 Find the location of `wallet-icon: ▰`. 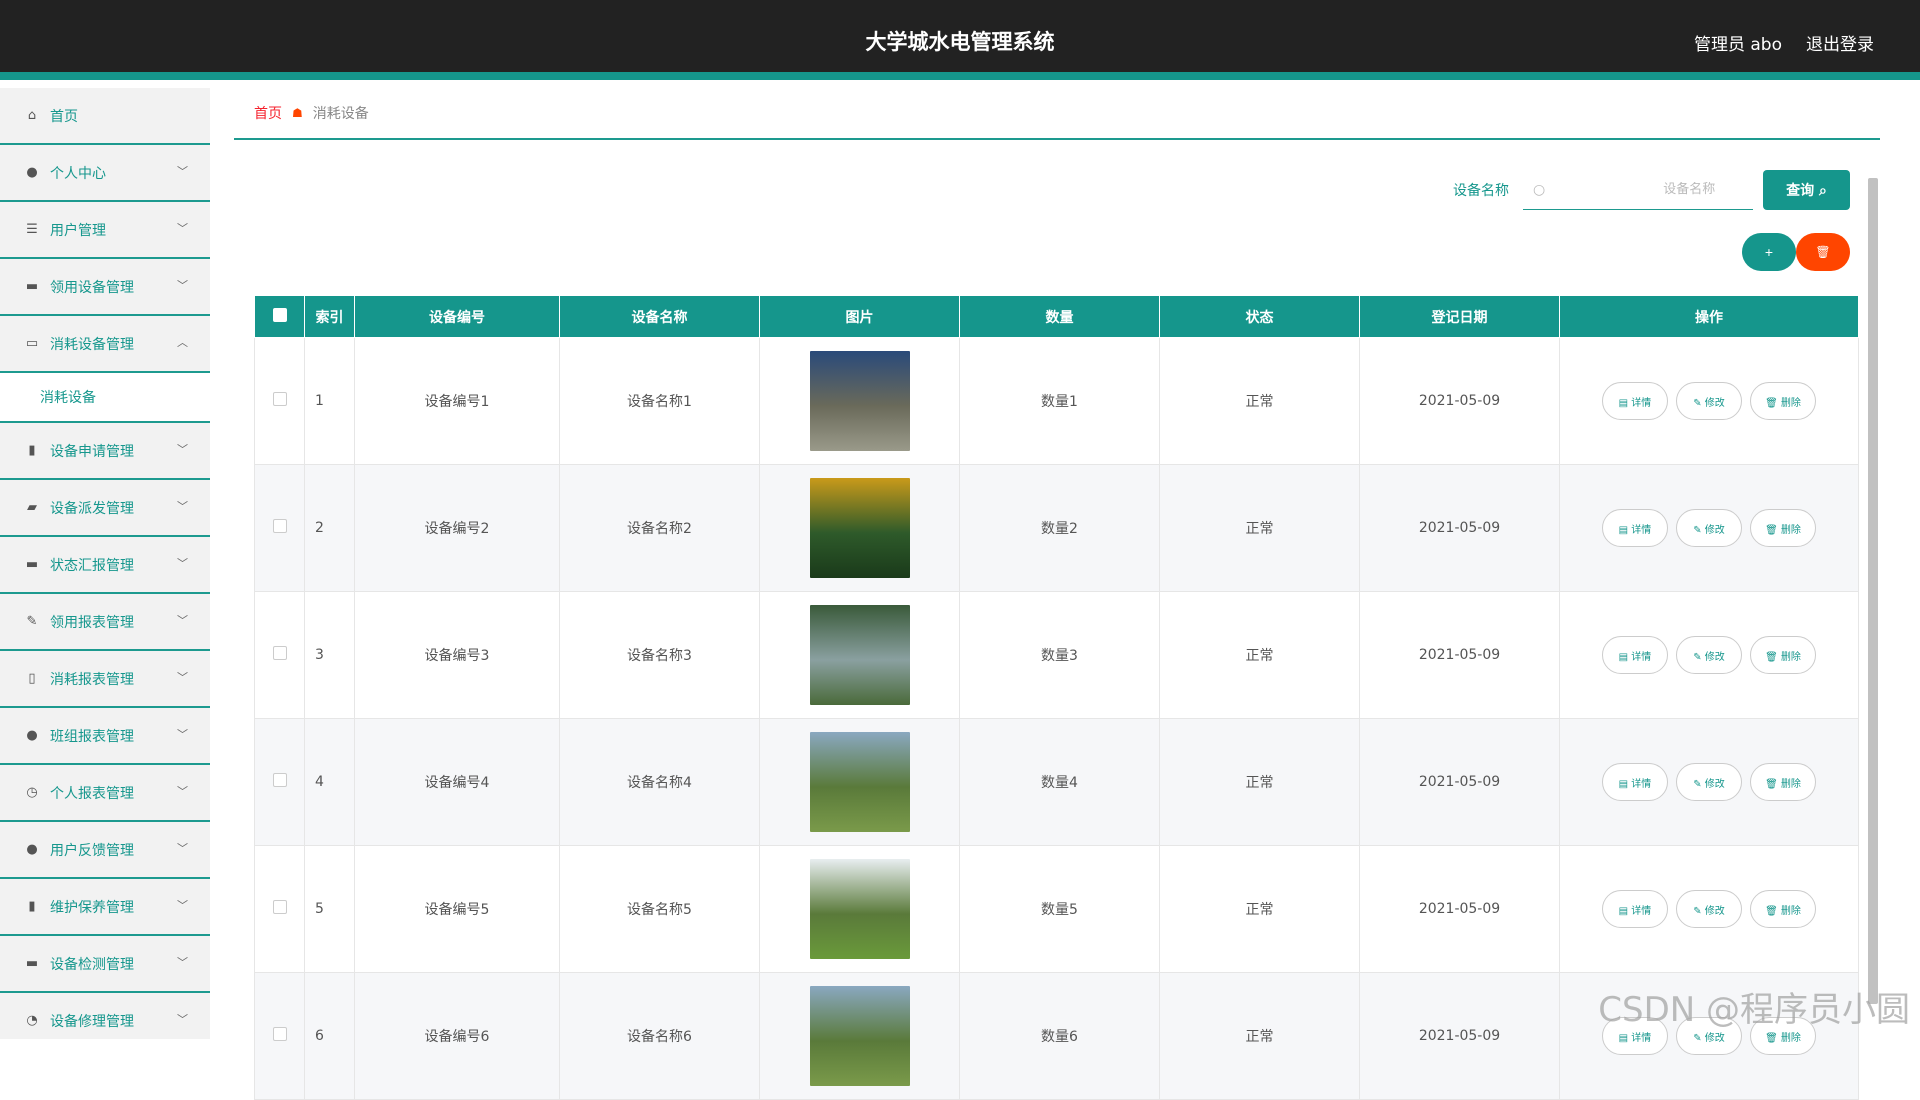

wallet-icon: ▰ is located at coordinates (32, 508).